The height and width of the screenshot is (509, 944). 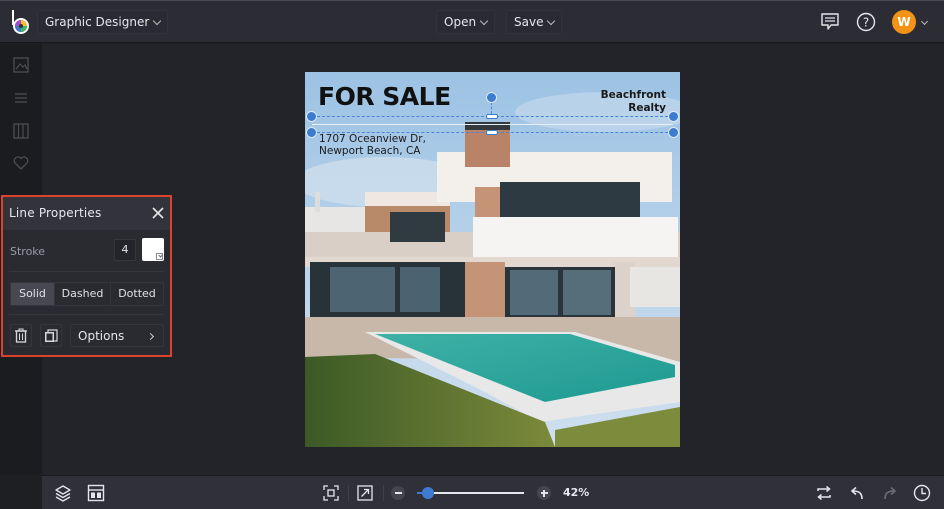 I want to click on style-solid-button: Solid, so click(x=33, y=294).